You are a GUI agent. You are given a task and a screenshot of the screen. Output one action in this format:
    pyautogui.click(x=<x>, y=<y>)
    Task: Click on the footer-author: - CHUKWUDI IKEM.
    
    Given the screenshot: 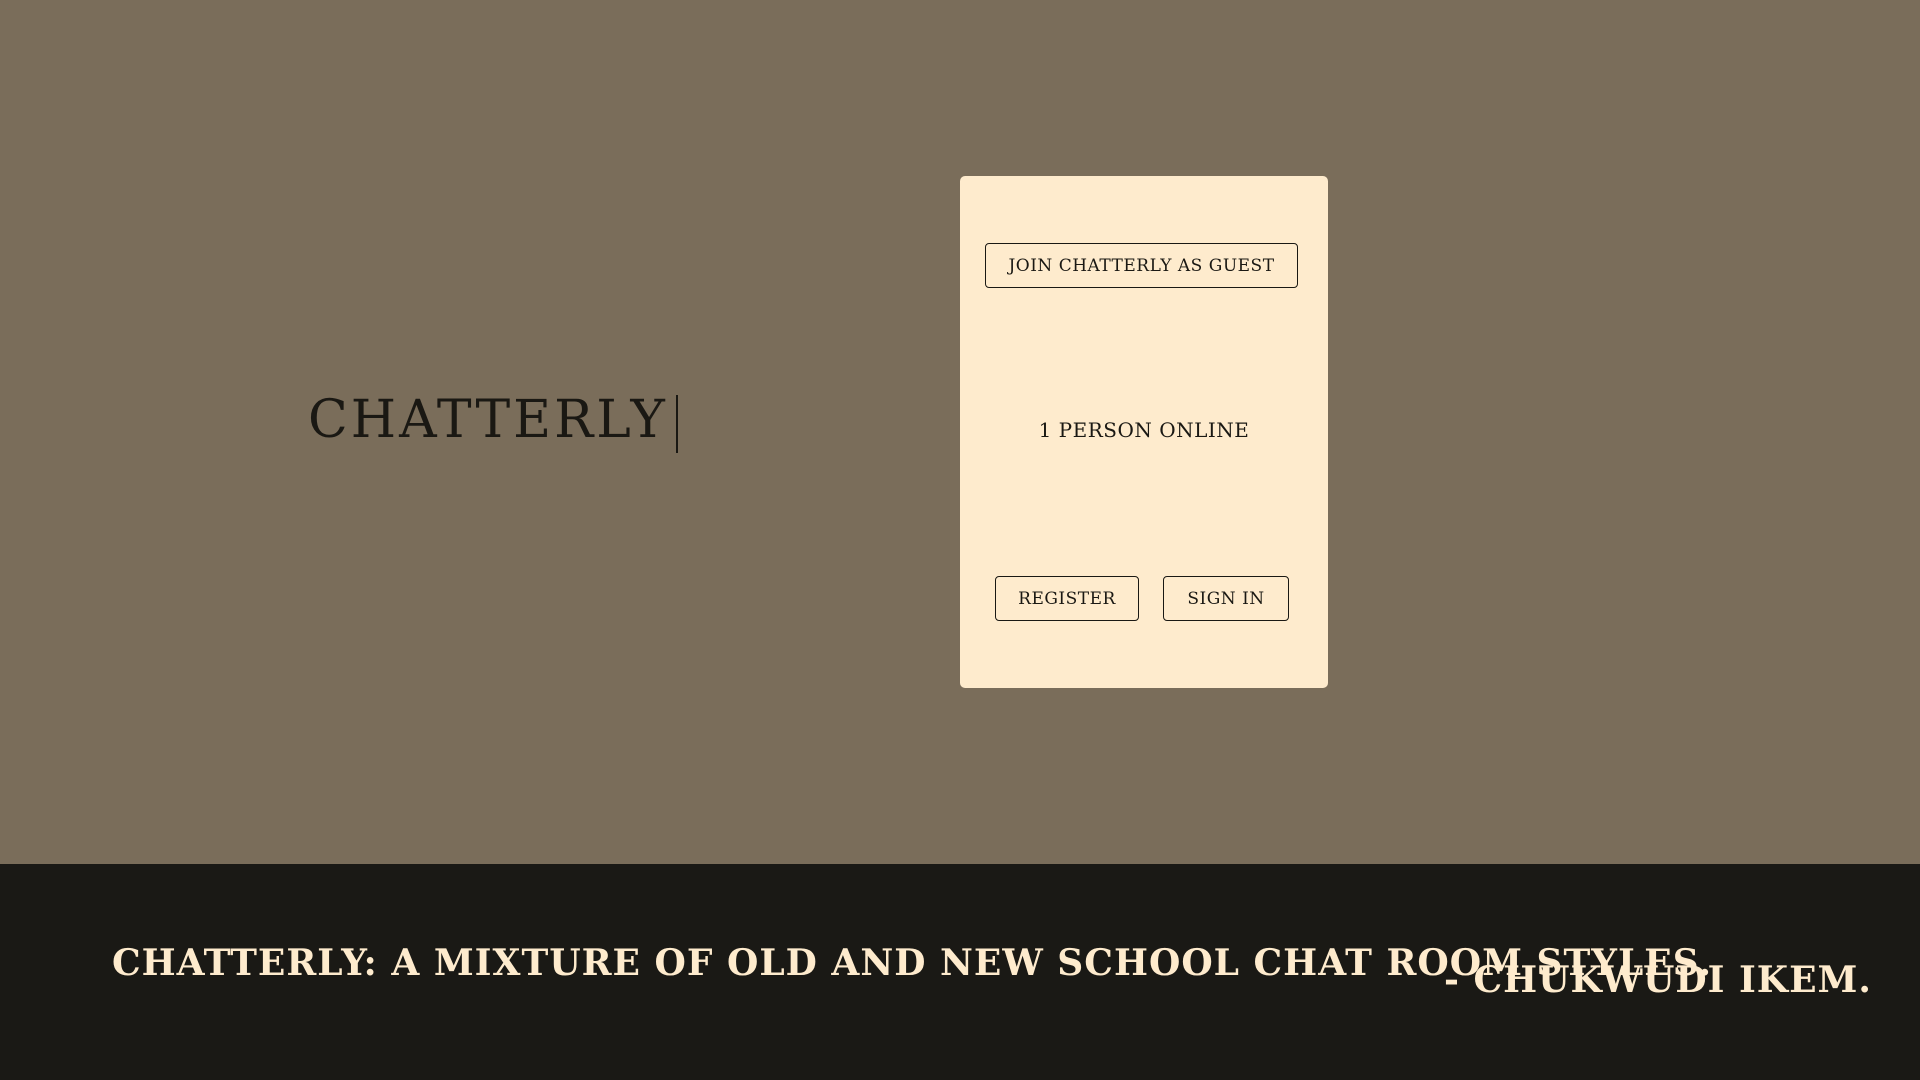 What is the action you would take?
    pyautogui.click(x=1658, y=980)
    